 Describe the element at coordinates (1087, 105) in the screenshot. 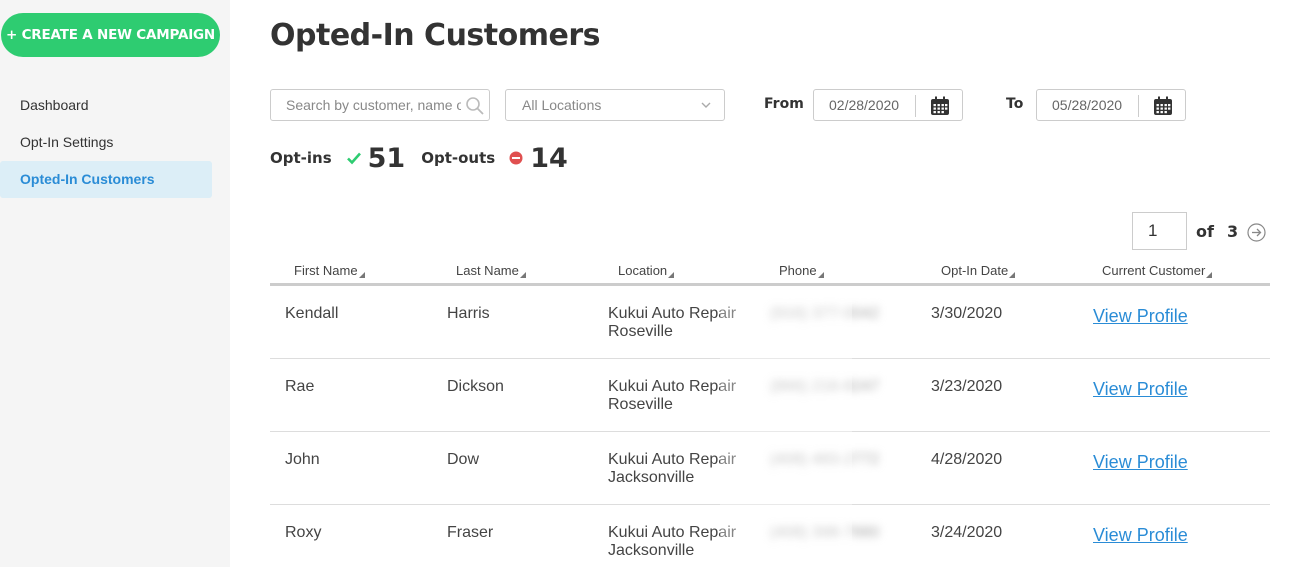

I see `to-date-value: 05/28/2020` at that location.